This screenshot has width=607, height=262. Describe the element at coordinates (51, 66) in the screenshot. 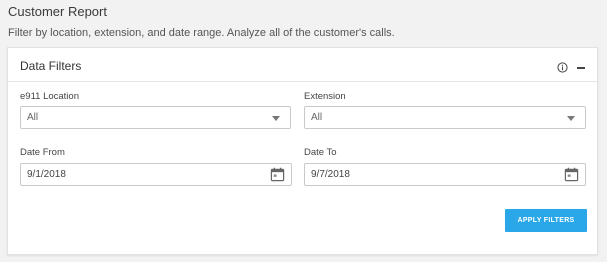

I see `card-title: Data Filters` at that location.